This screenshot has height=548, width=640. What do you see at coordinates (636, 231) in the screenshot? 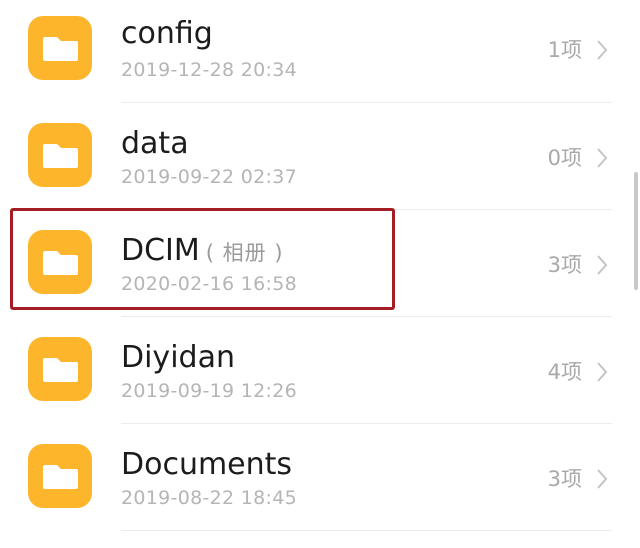
I see `scrollbar` at bounding box center [636, 231].